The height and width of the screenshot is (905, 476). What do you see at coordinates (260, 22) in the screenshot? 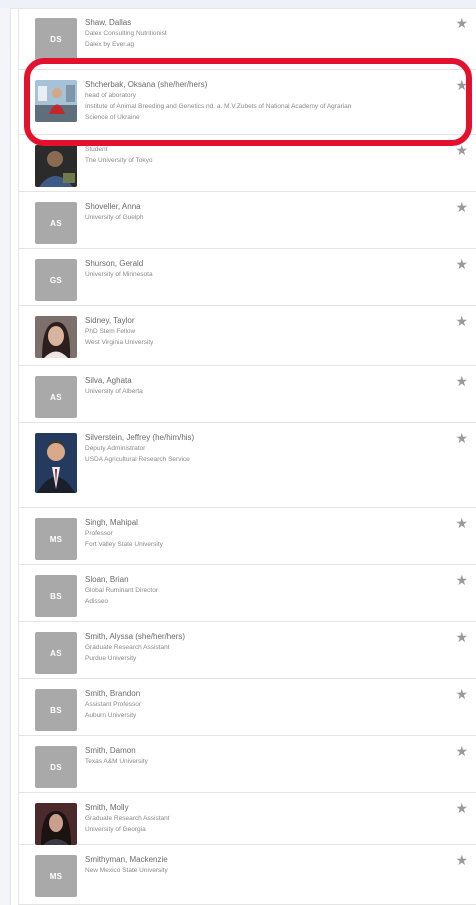
I see `person-name: Shaw, Dallas` at bounding box center [260, 22].